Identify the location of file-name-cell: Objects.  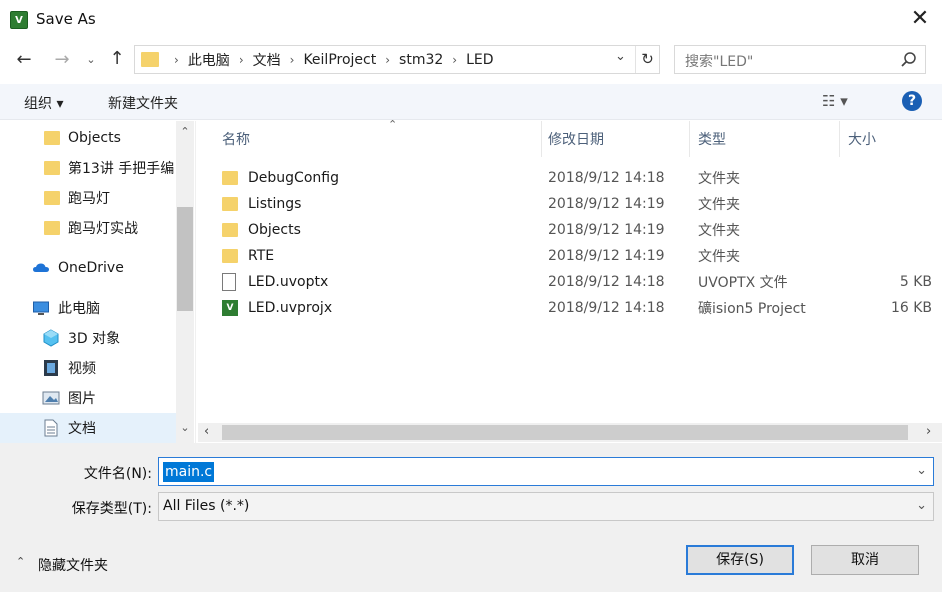
(261, 230).